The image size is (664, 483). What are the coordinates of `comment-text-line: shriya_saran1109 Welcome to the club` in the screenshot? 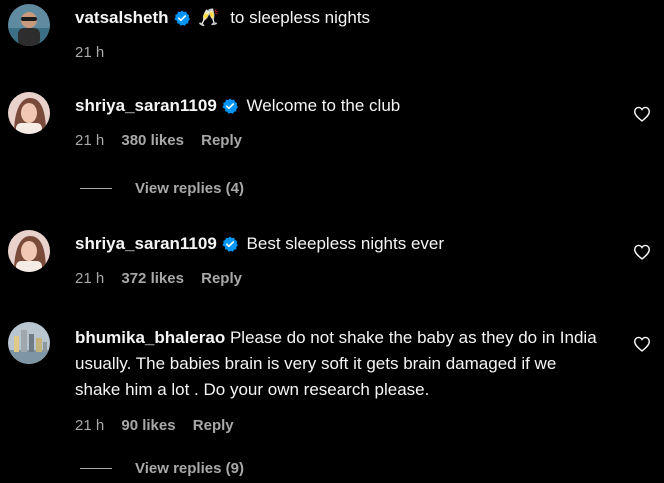 It's located at (339, 106).